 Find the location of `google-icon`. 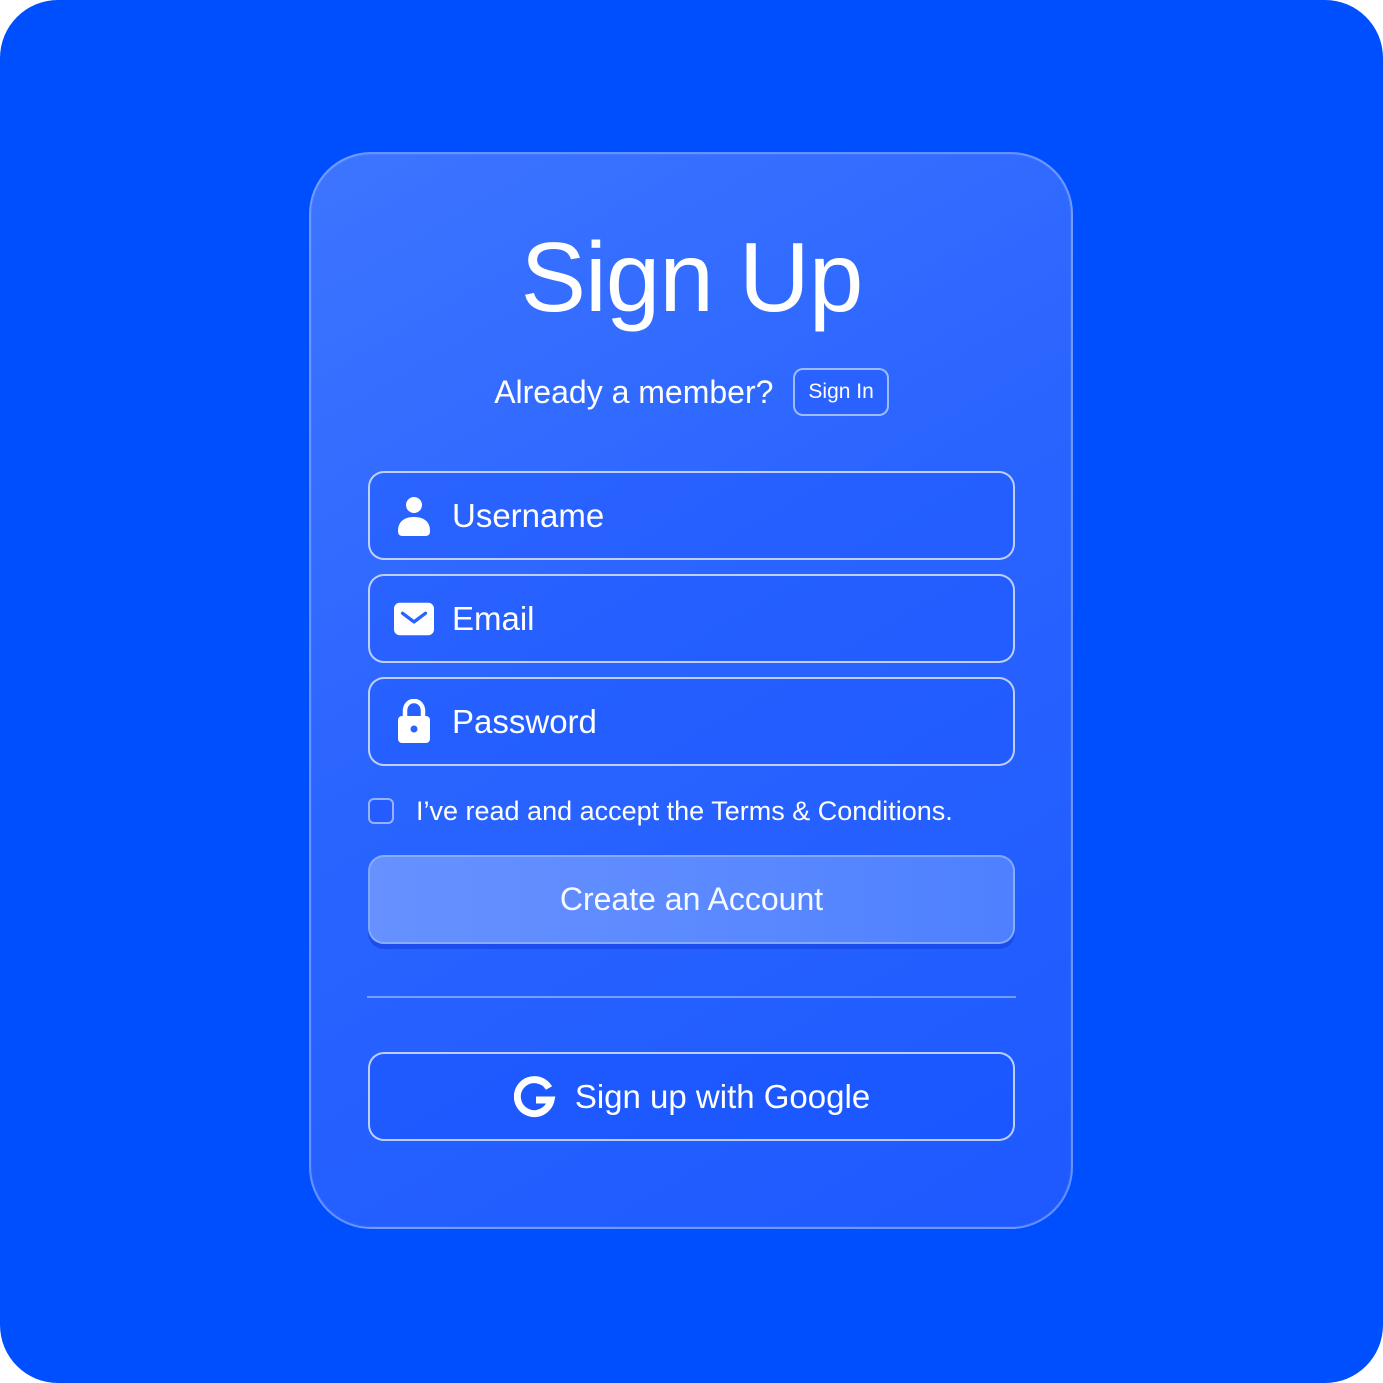

google-icon is located at coordinates (535, 1097).